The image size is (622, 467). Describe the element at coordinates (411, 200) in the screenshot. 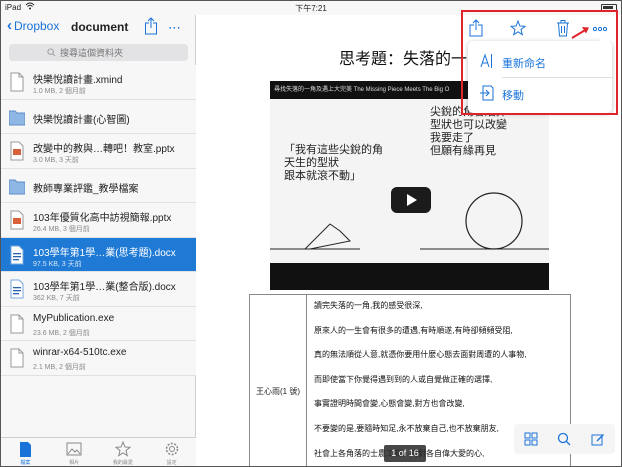

I see `play-button` at that location.